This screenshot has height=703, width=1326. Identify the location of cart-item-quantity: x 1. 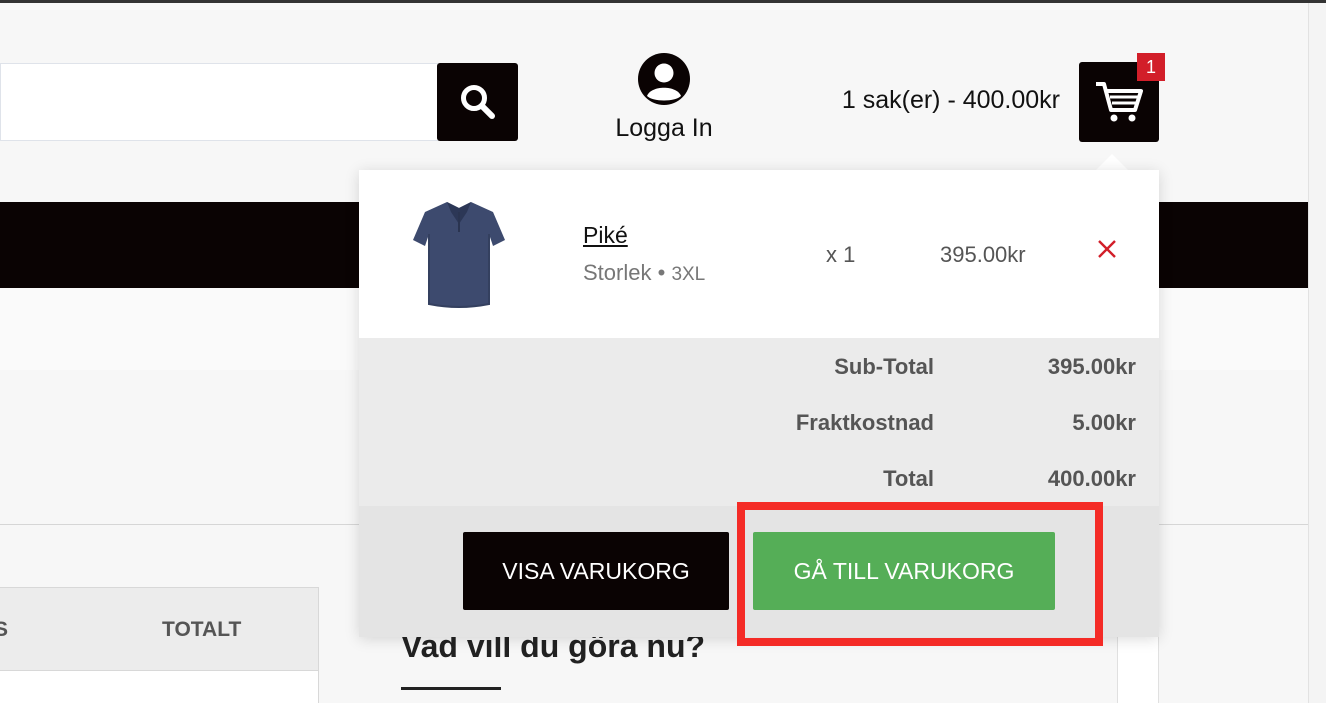
(841, 254).